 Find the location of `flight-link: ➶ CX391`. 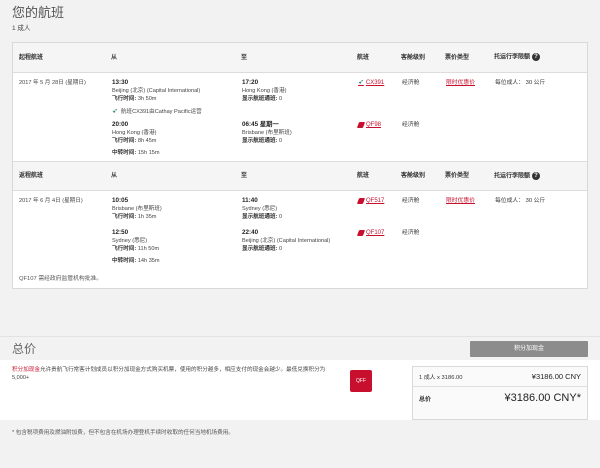

flight-link: ➶ CX391 is located at coordinates (377, 83).